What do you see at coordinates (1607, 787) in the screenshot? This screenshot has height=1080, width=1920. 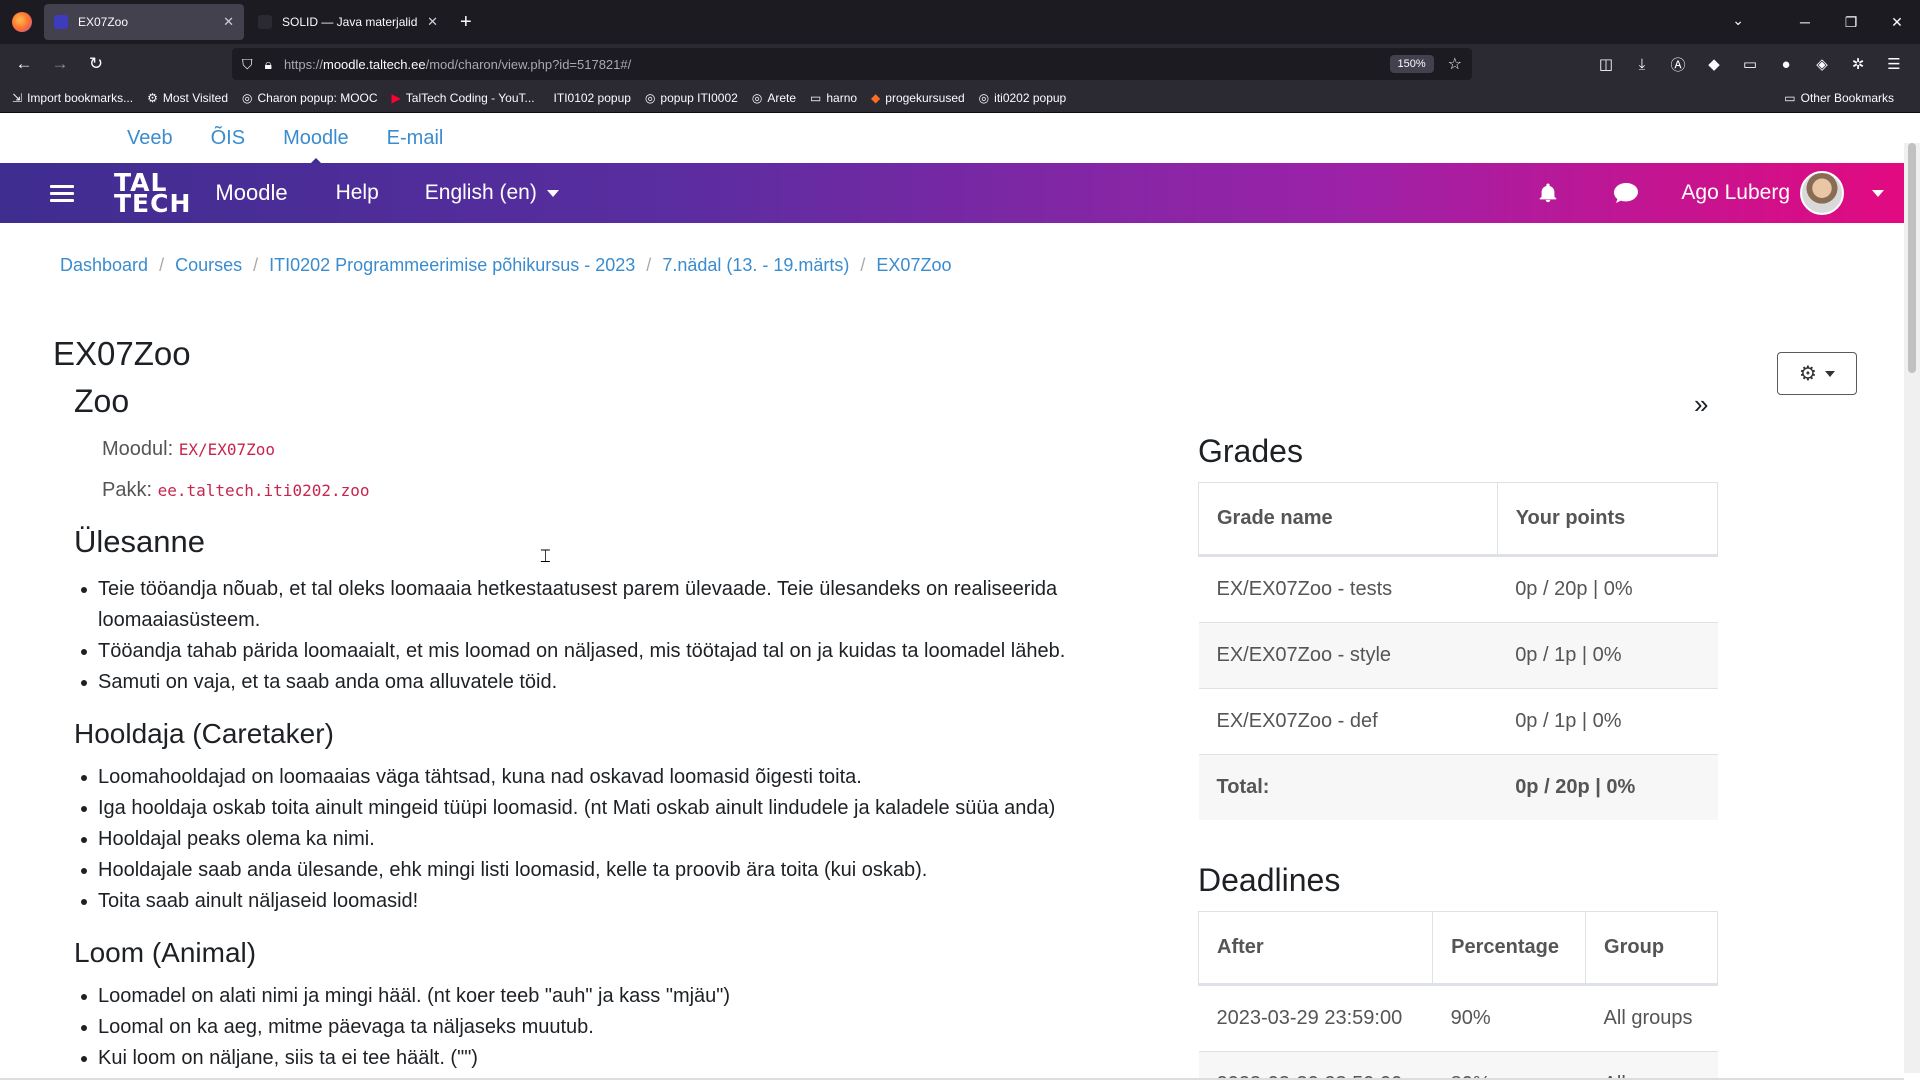 I see `total-value: 0p / 20p | 0%` at bounding box center [1607, 787].